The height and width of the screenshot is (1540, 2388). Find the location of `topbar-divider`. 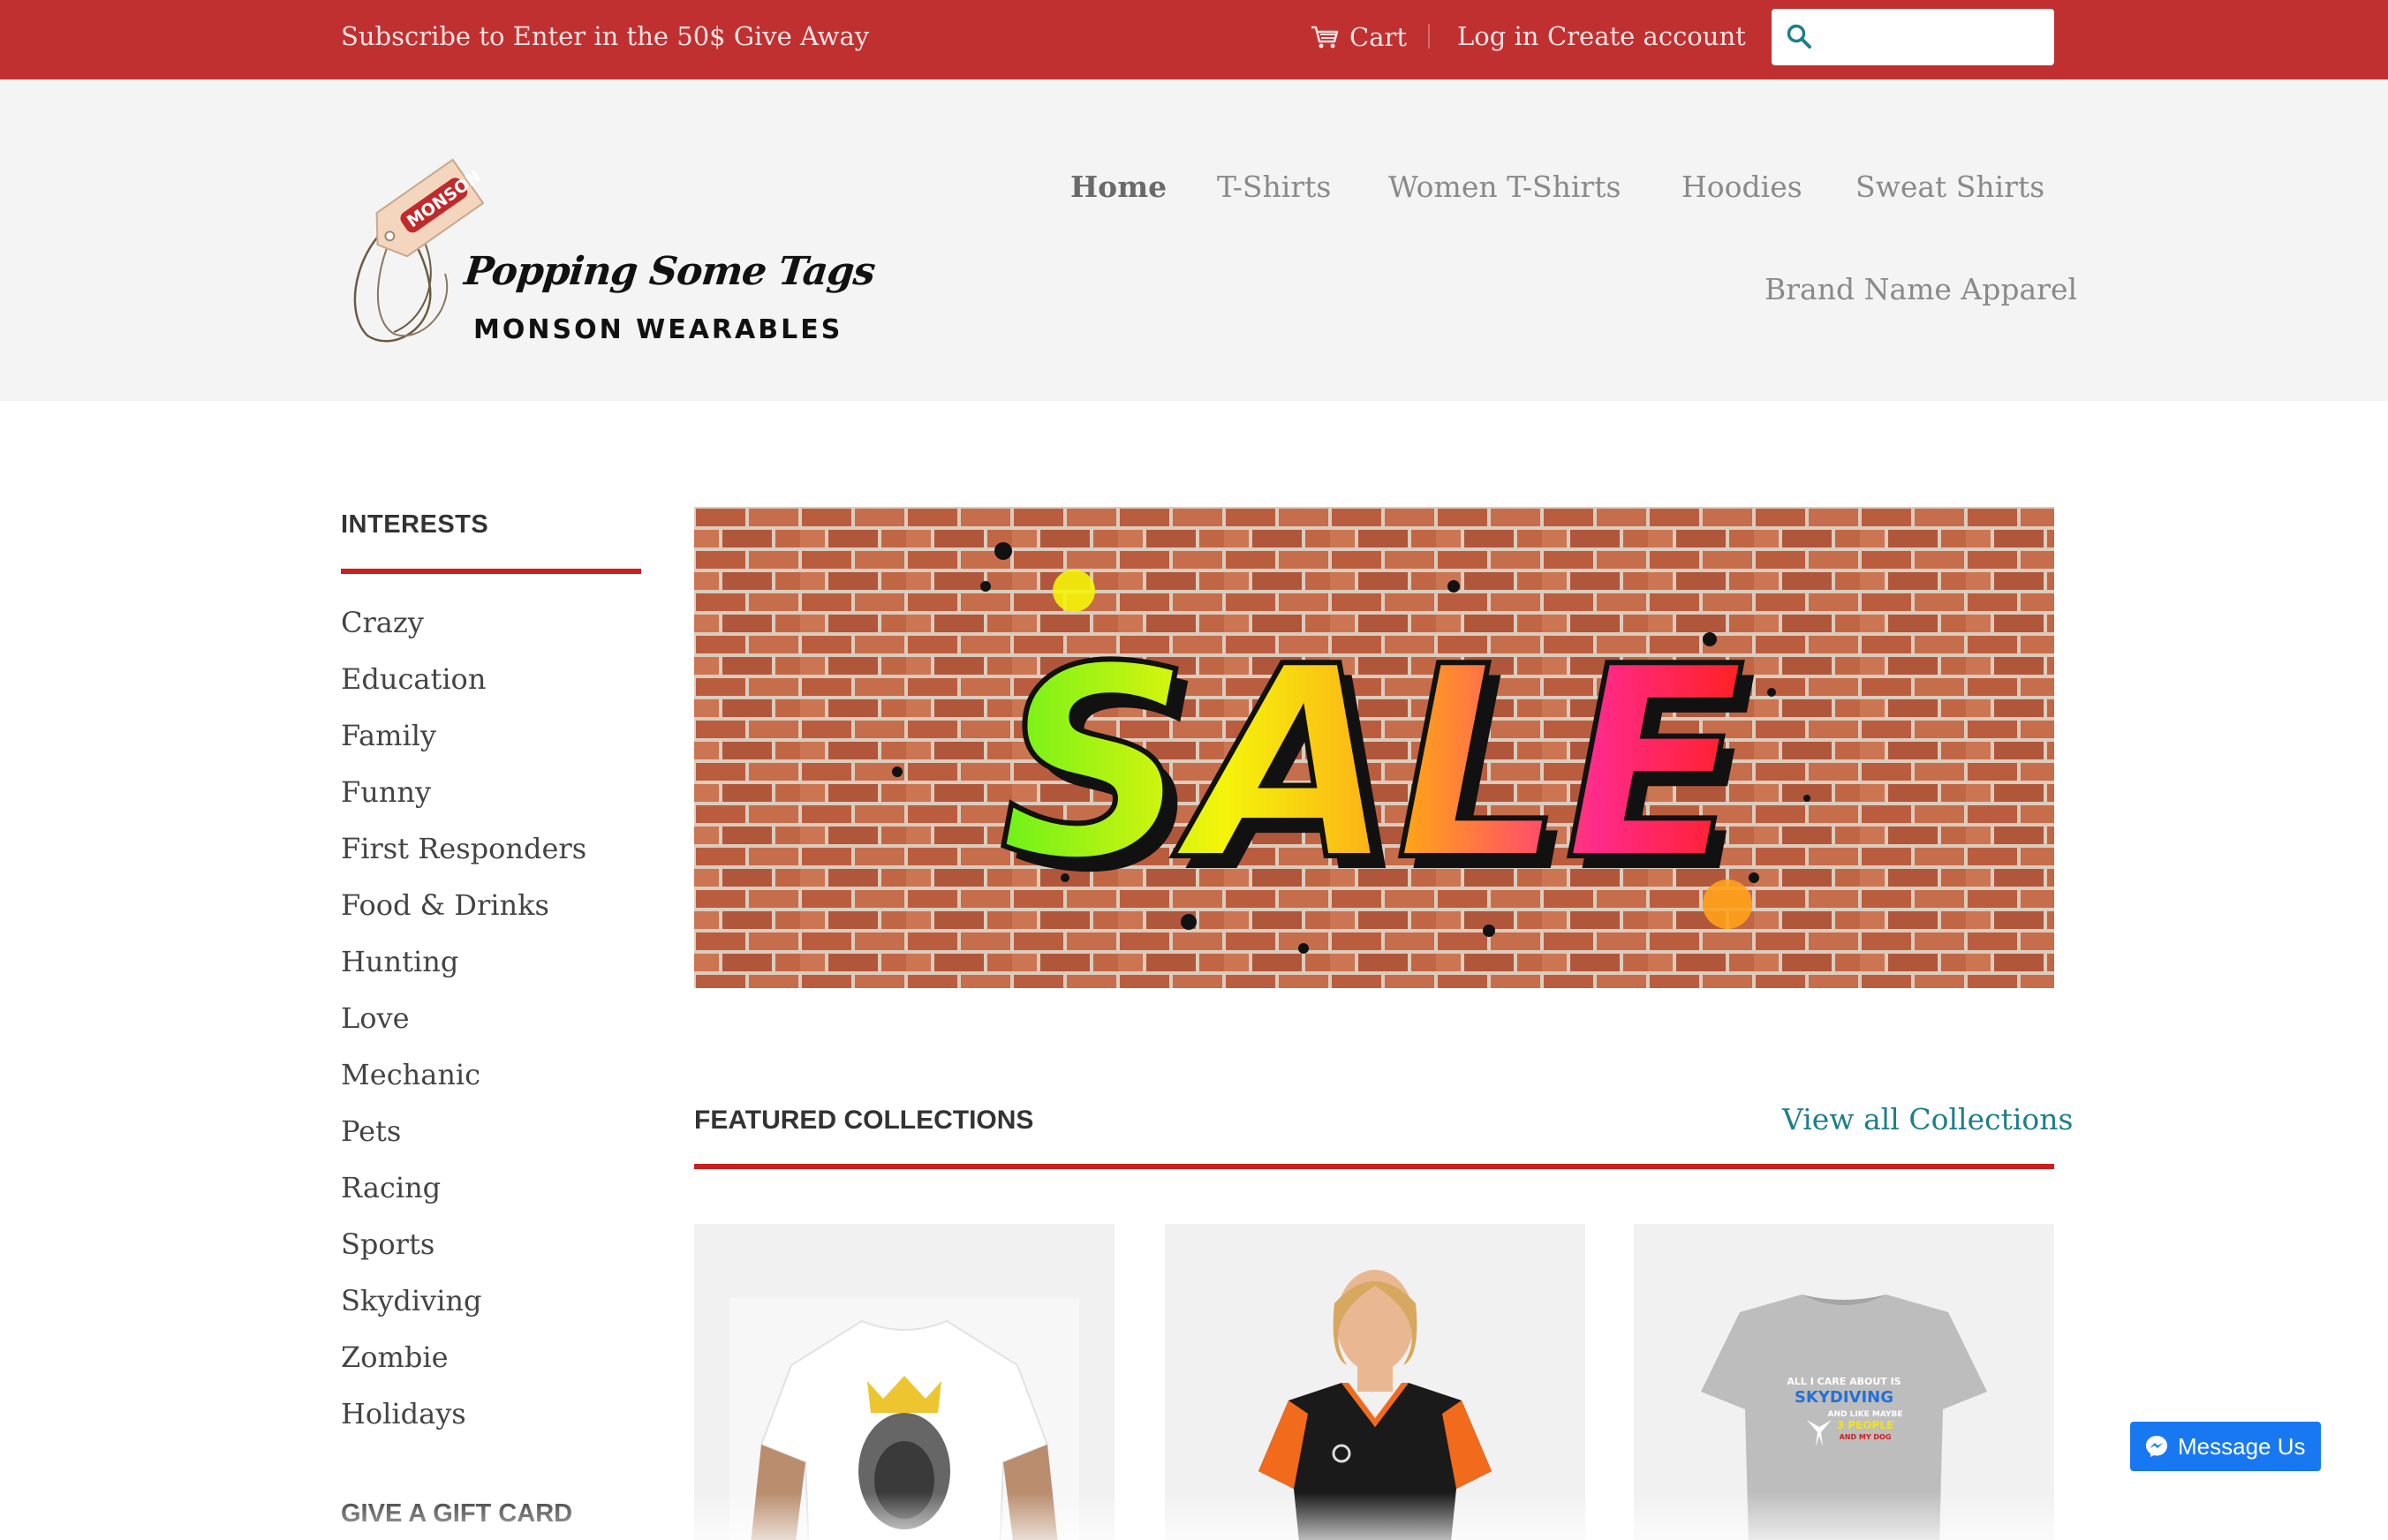

topbar-divider is located at coordinates (1429, 36).